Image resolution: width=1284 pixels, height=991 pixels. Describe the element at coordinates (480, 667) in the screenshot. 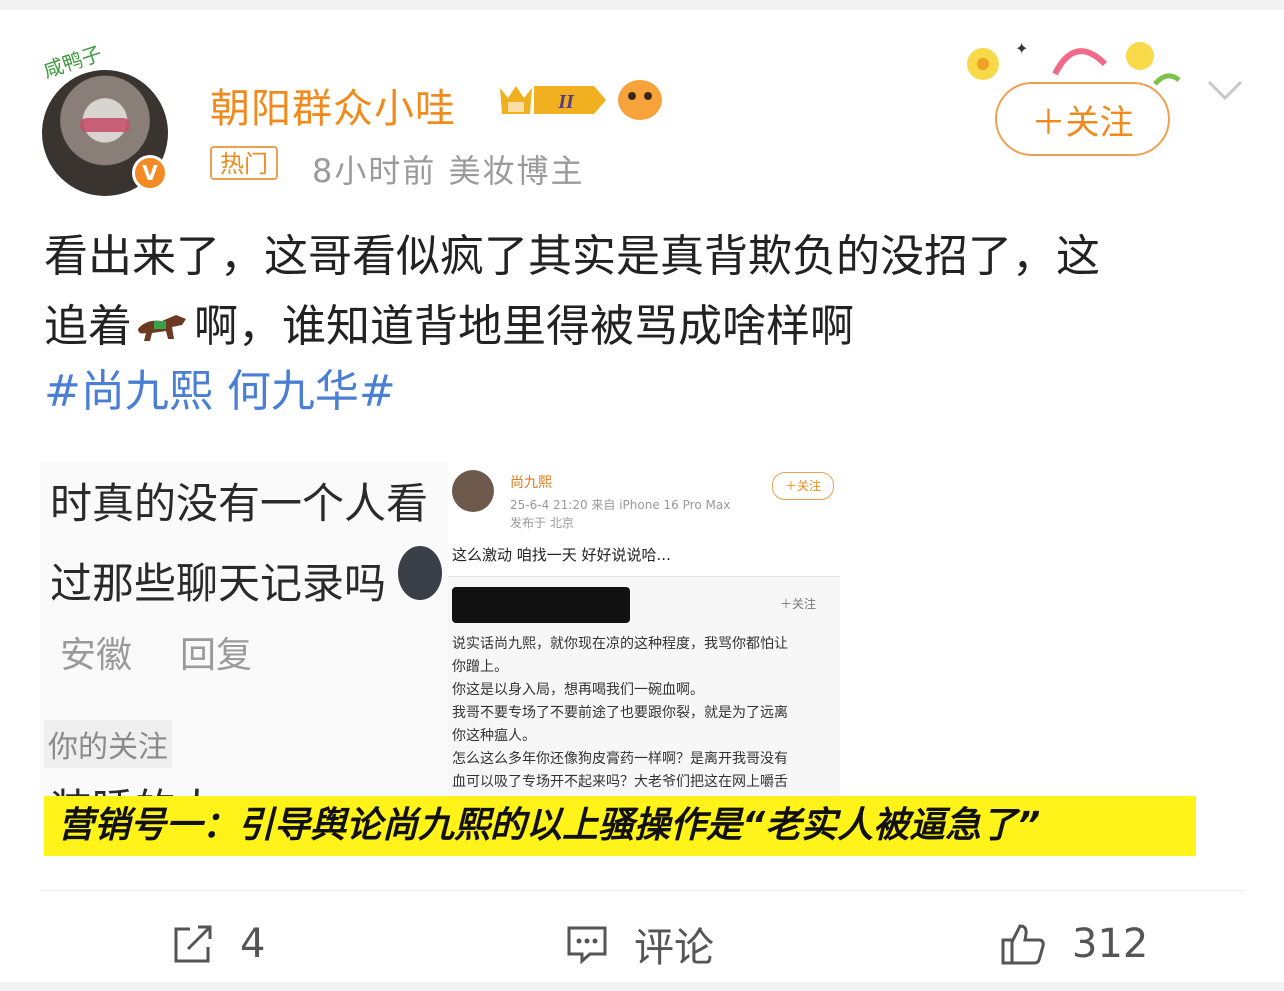

I see `quoted-line: 你蹭上。` at that location.